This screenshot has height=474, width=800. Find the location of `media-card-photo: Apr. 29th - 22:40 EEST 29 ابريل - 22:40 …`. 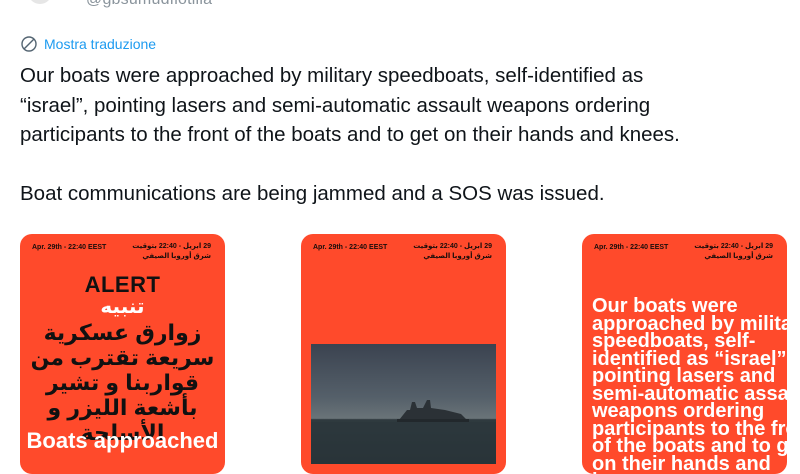

media-card-photo: Apr. 29th - 22:40 EEST 29 ابريل - 22:40 … is located at coordinates (403, 354).